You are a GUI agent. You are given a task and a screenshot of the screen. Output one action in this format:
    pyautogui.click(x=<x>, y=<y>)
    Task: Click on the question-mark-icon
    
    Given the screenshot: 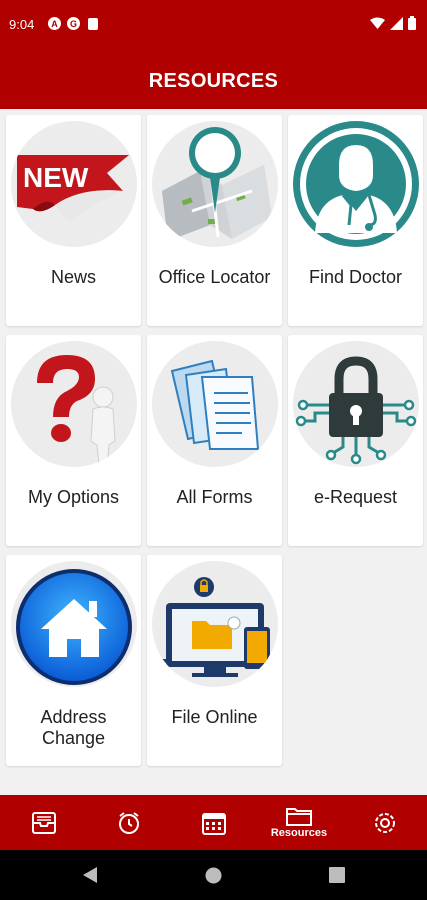 What is the action you would take?
    pyautogui.click(x=74, y=404)
    